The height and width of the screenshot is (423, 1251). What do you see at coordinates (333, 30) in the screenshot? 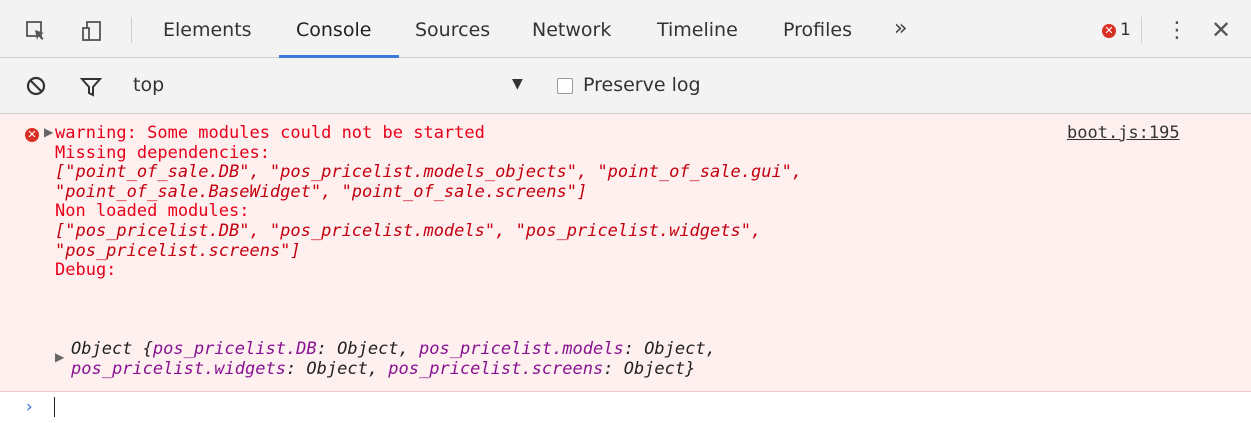
I see `tab-console: Console` at bounding box center [333, 30].